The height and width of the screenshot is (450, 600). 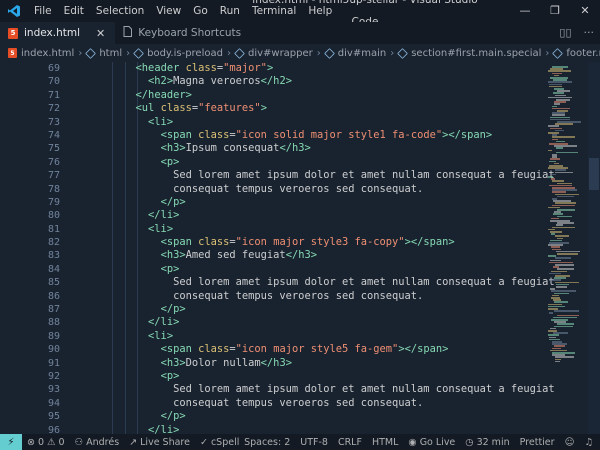 I want to click on breadcrumb-item-wrapper: div#wrapper, so click(x=273, y=53).